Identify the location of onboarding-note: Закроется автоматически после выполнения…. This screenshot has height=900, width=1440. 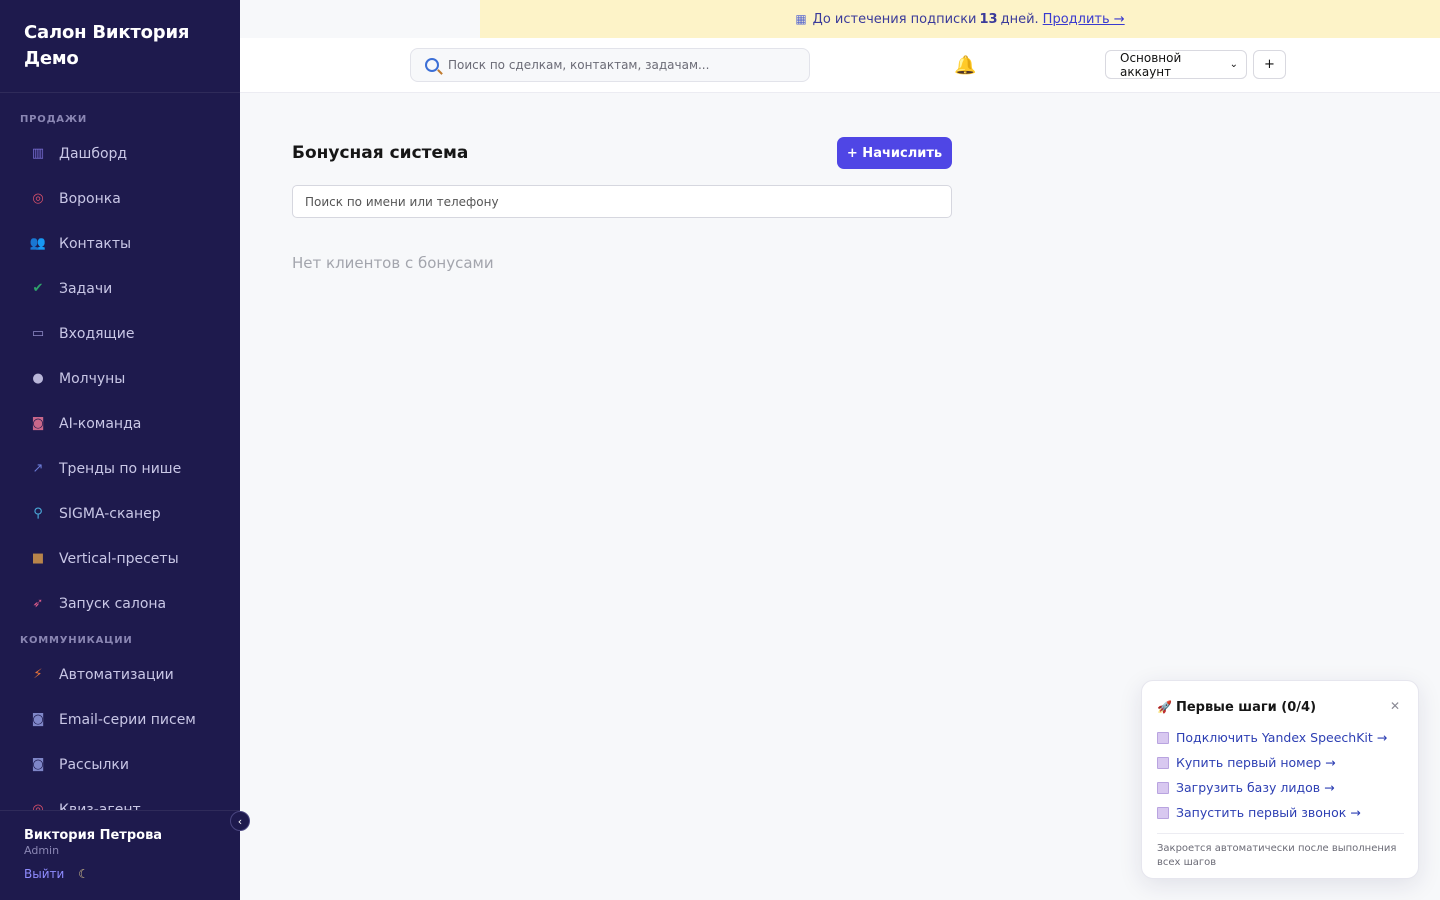
(1277, 855).